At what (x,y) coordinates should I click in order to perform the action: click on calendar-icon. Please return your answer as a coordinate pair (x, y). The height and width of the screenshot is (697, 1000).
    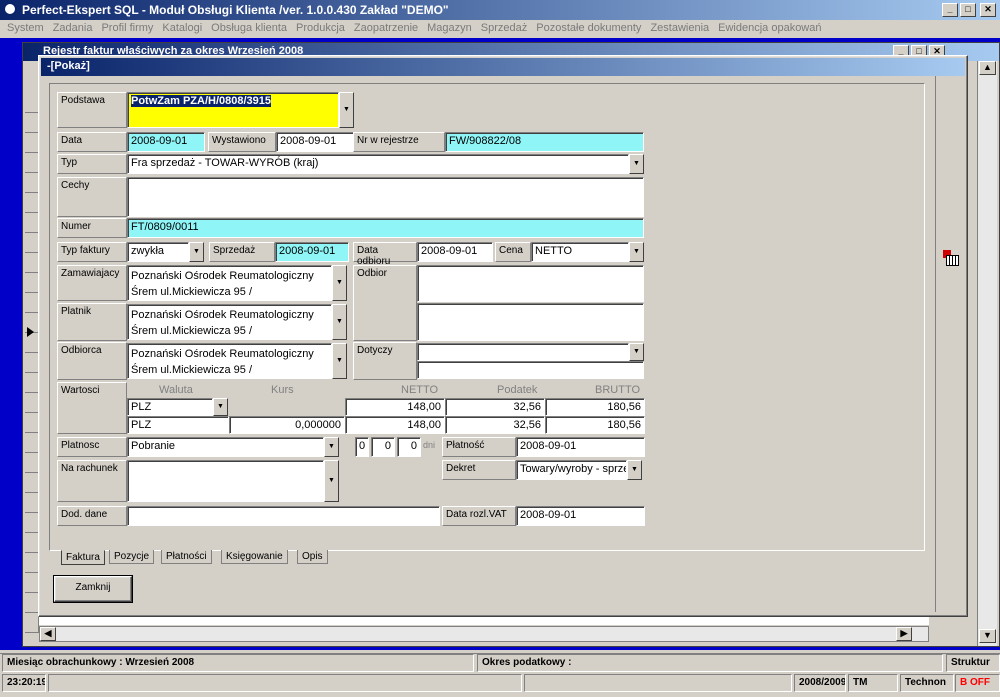
    Looking at the image, I should click on (951, 258).